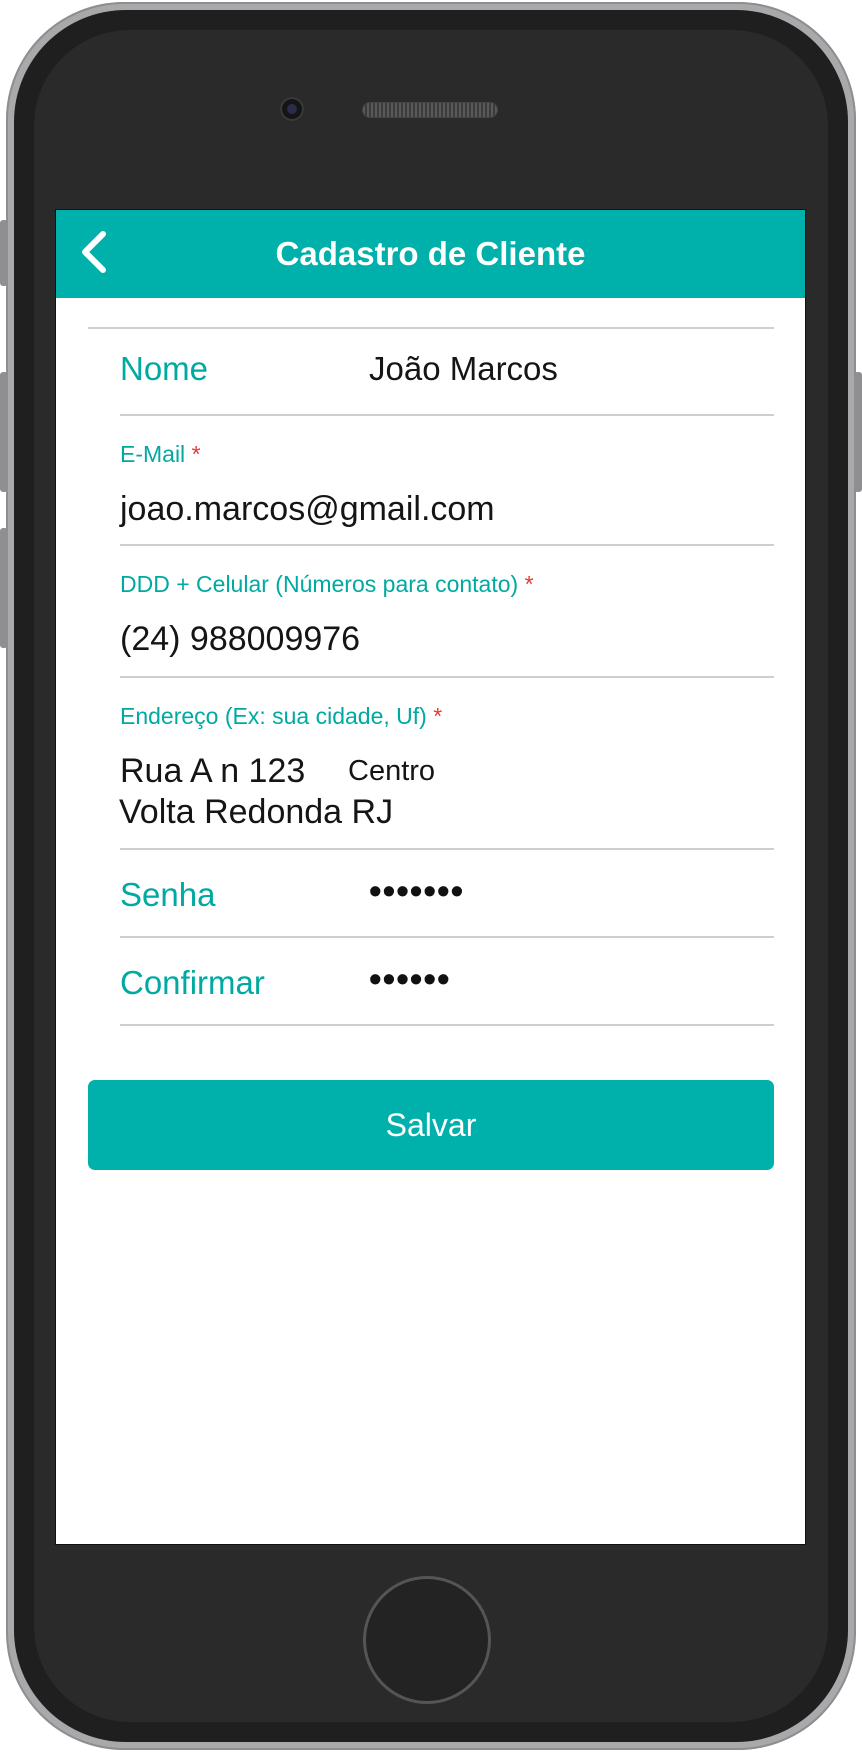 This screenshot has height=1754, width=862. What do you see at coordinates (430, 110) in the screenshot?
I see `speaker-grille` at bounding box center [430, 110].